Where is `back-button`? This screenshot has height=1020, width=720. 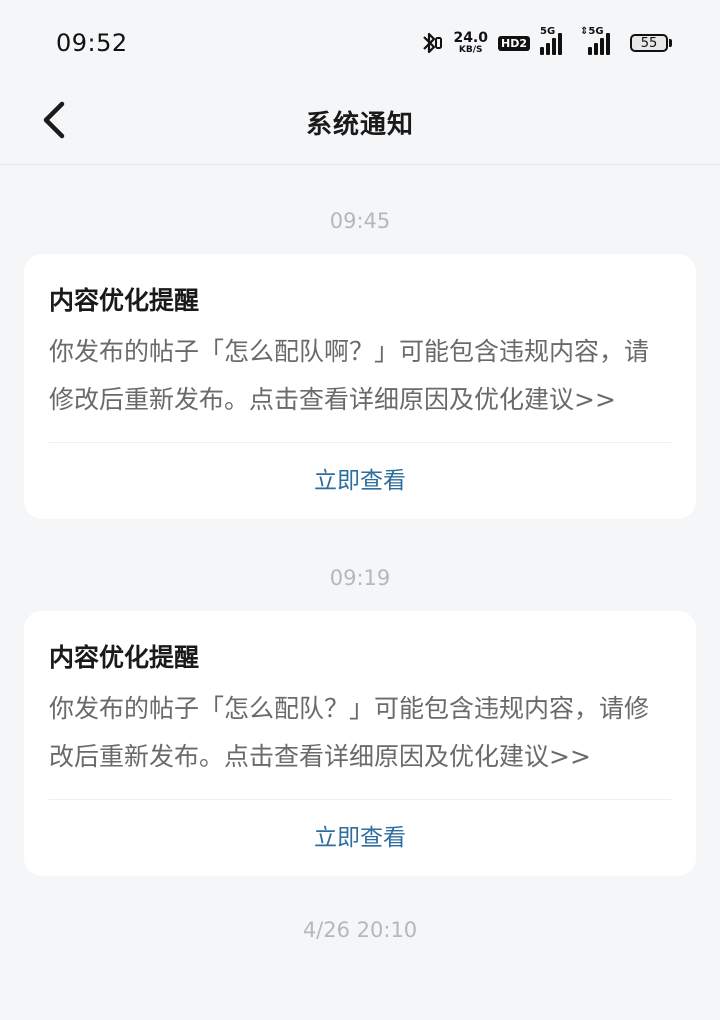 back-button is located at coordinates (54, 120).